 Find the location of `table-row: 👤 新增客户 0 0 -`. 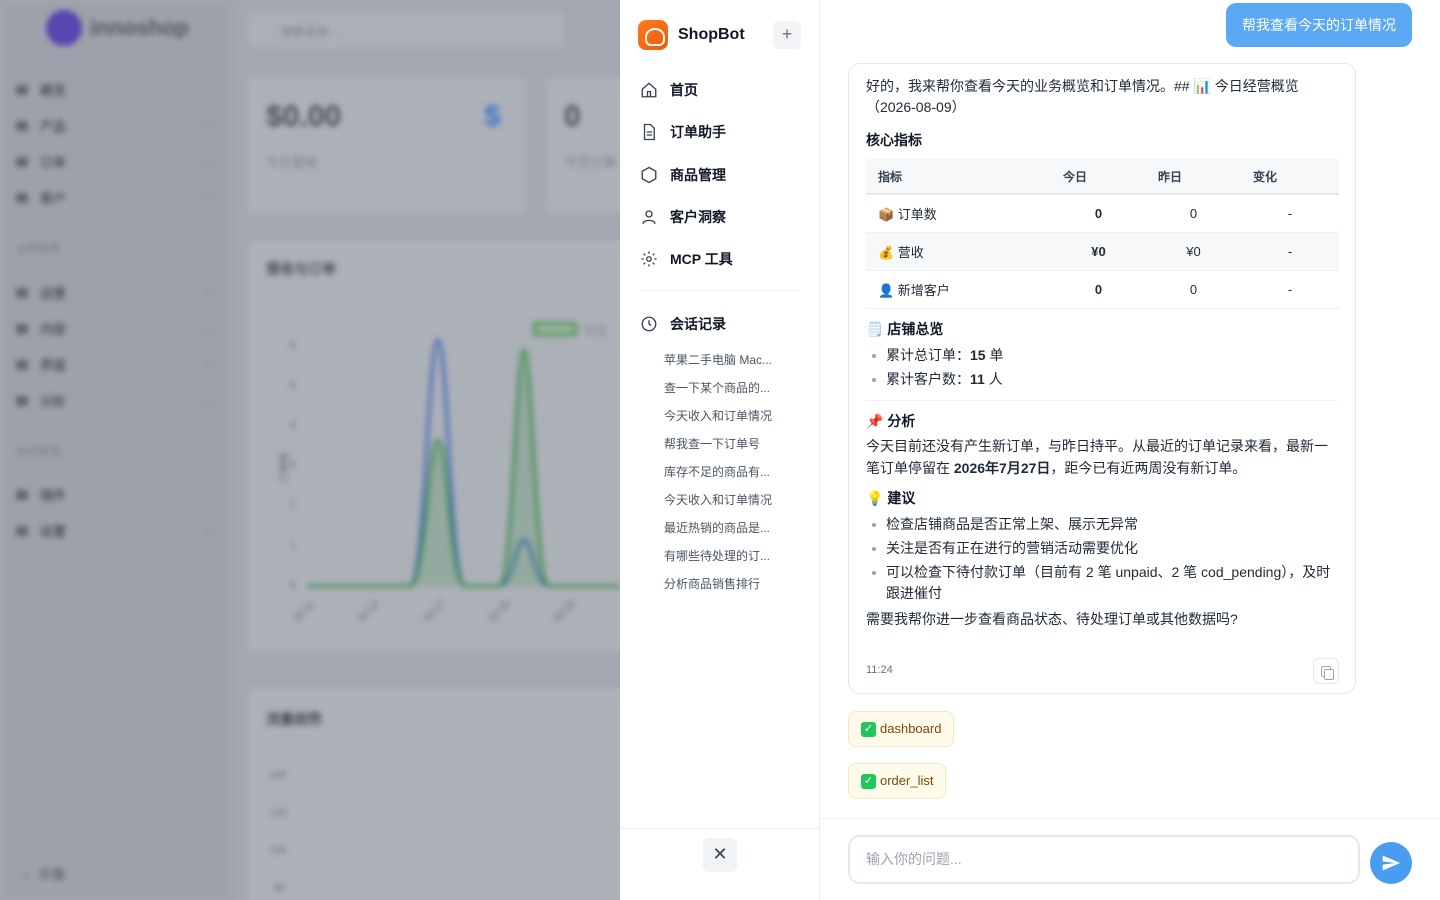

table-row: 👤 新增客户 0 0 - is located at coordinates (1102, 289).